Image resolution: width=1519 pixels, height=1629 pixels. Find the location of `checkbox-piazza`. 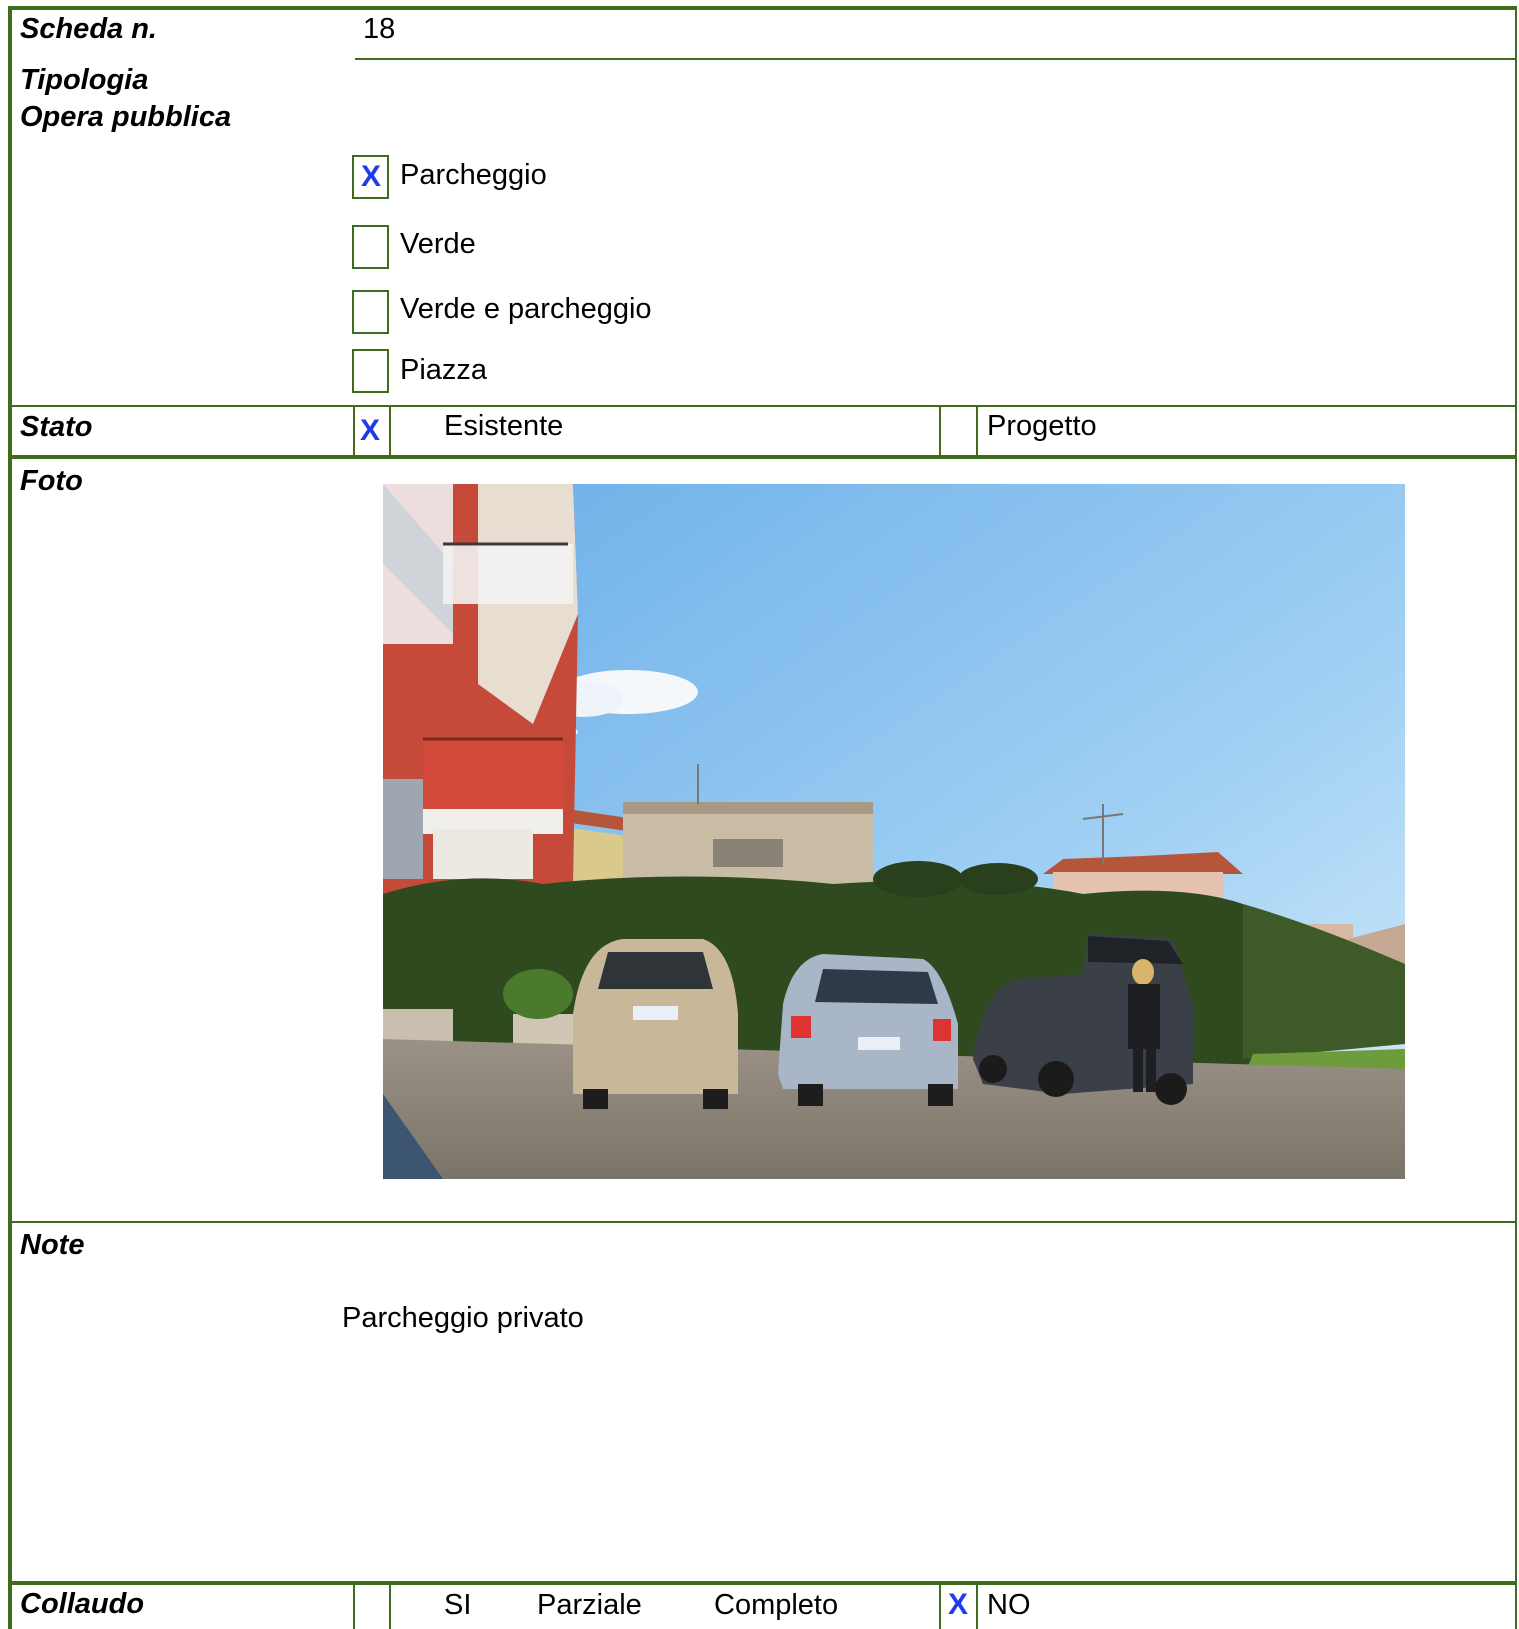

checkbox-piazza is located at coordinates (370, 371).